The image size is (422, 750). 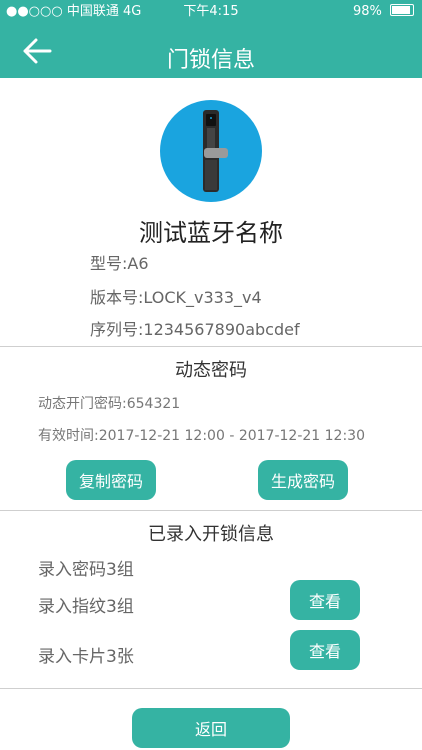 What do you see at coordinates (325, 600) in the screenshot?
I see `view-fingerprints-button: 查看` at bounding box center [325, 600].